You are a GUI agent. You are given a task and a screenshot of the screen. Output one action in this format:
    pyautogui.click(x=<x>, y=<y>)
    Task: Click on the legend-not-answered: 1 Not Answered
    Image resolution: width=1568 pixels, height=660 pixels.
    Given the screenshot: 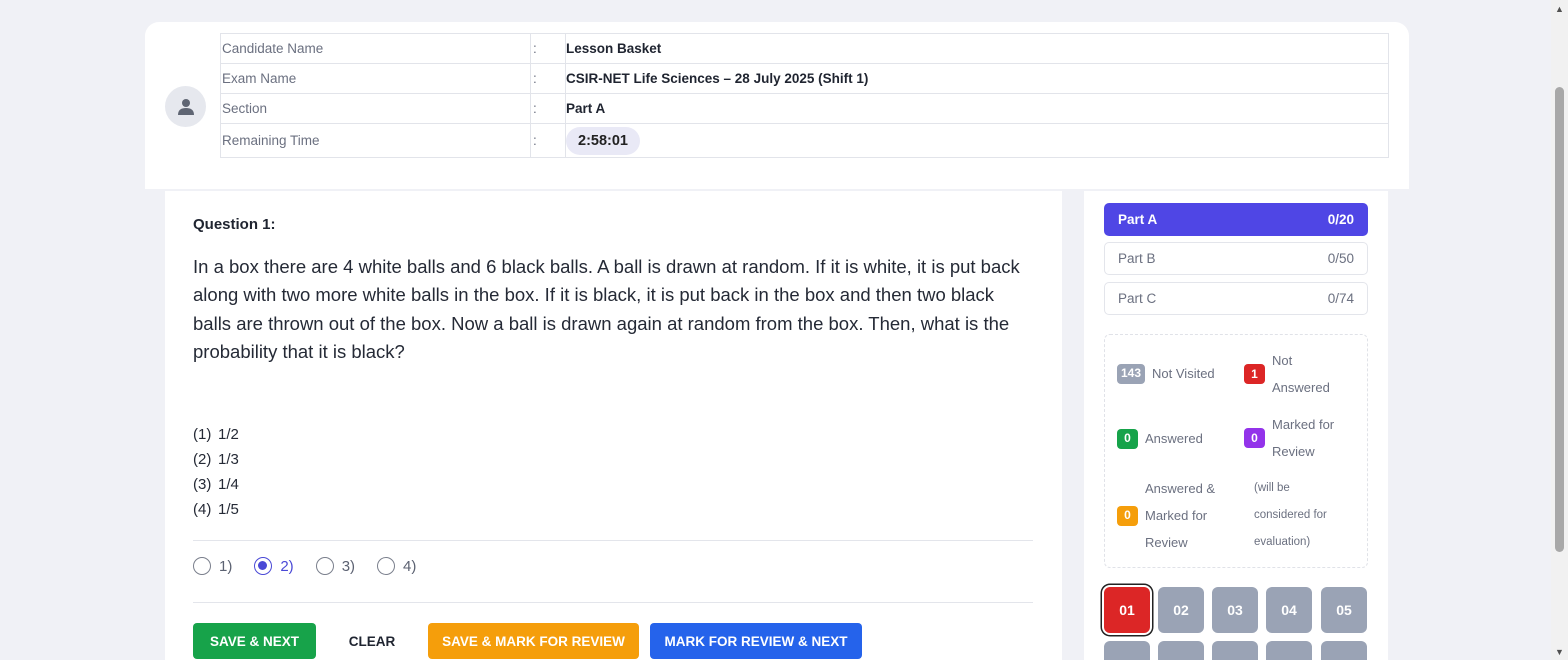 What is the action you would take?
    pyautogui.click(x=1287, y=374)
    